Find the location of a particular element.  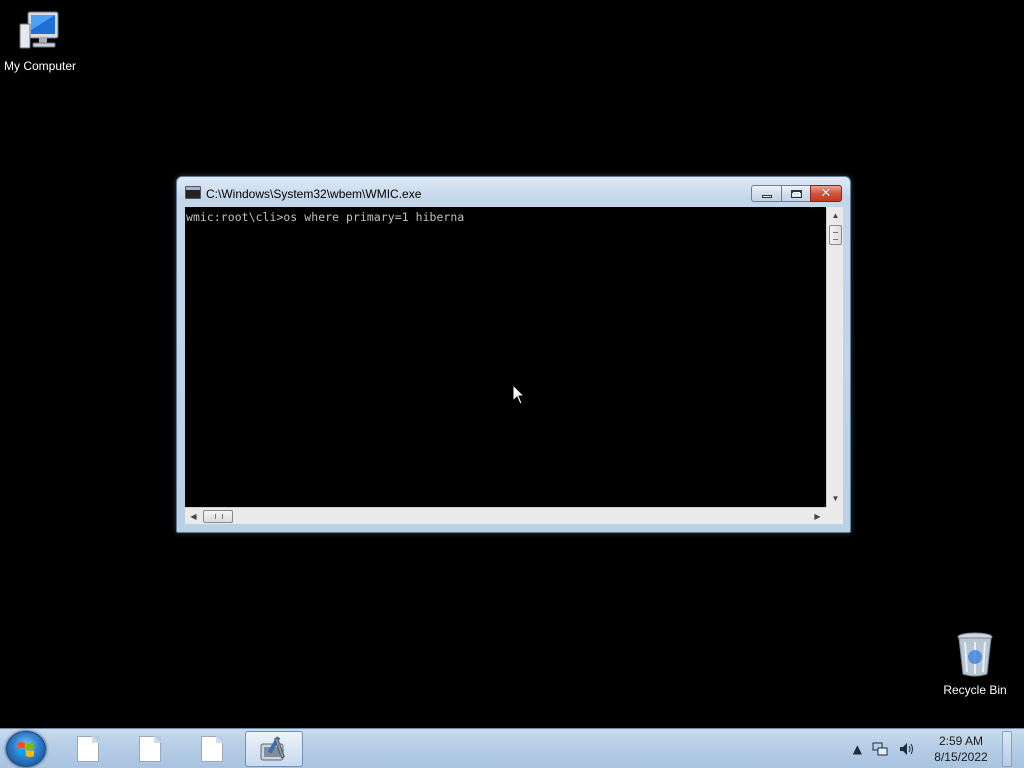

minimize-icon is located at coordinates (766, 196).